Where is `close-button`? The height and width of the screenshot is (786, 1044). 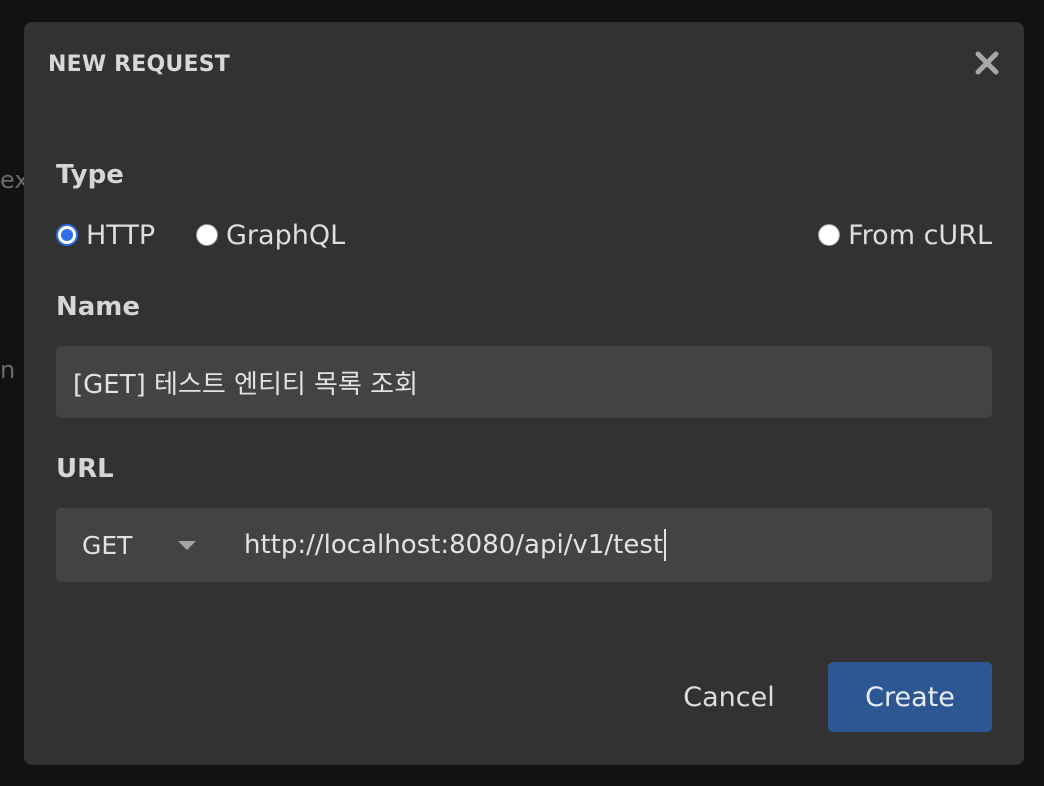
close-button is located at coordinates (987, 63).